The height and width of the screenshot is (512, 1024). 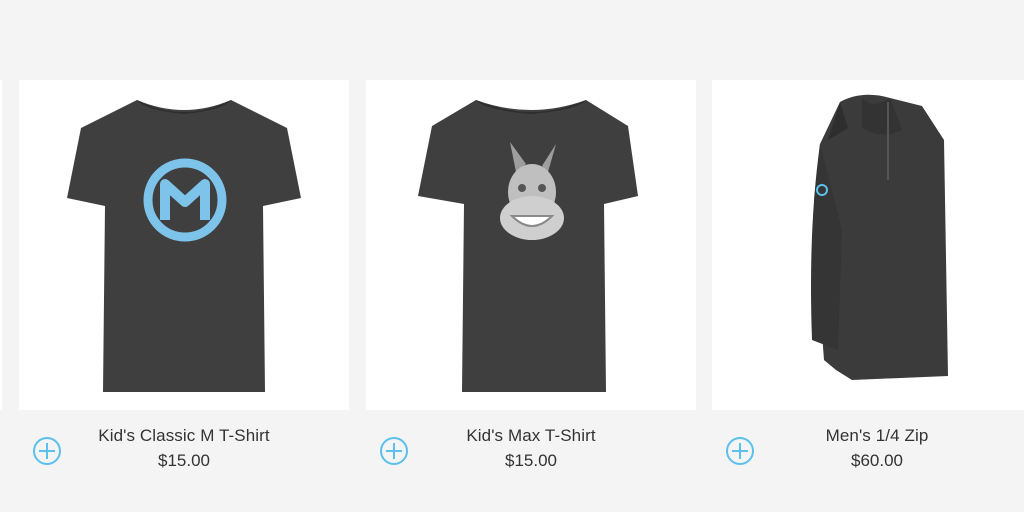 I want to click on quarter-zip-pullover-image, so click(x=879, y=237).